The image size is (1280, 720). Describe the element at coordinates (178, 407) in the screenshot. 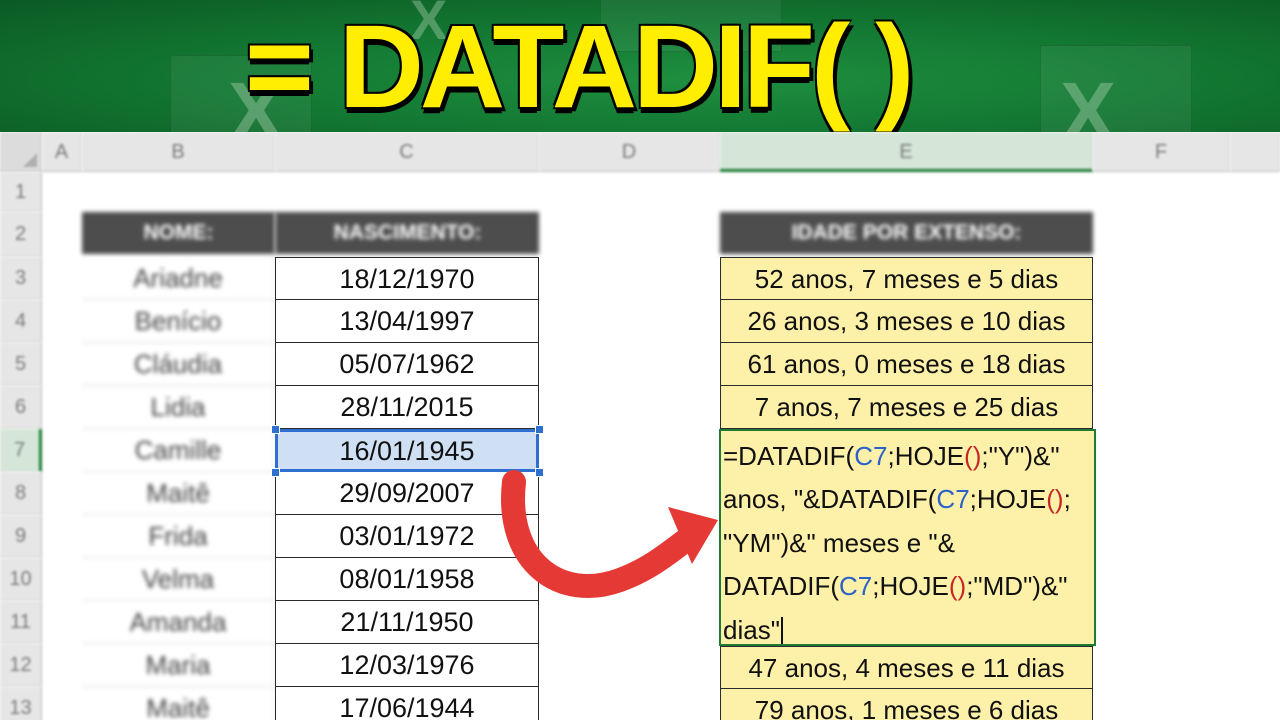

I see `name-cell: Lidia` at that location.